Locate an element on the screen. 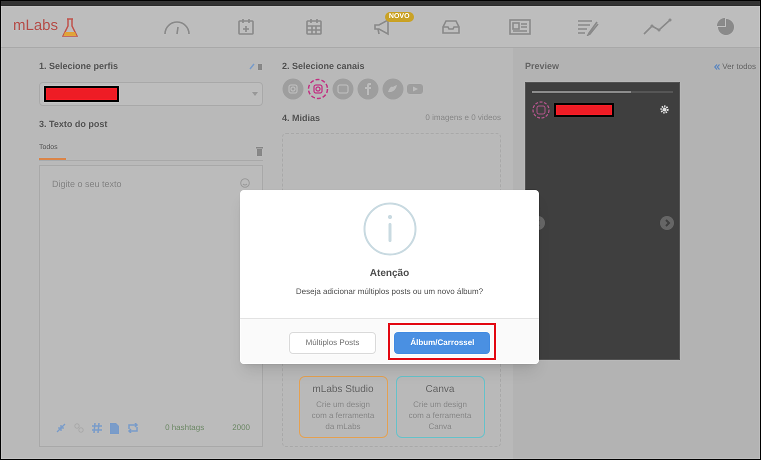 The image size is (761, 460). section-title: Preview is located at coordinates (542, 66).